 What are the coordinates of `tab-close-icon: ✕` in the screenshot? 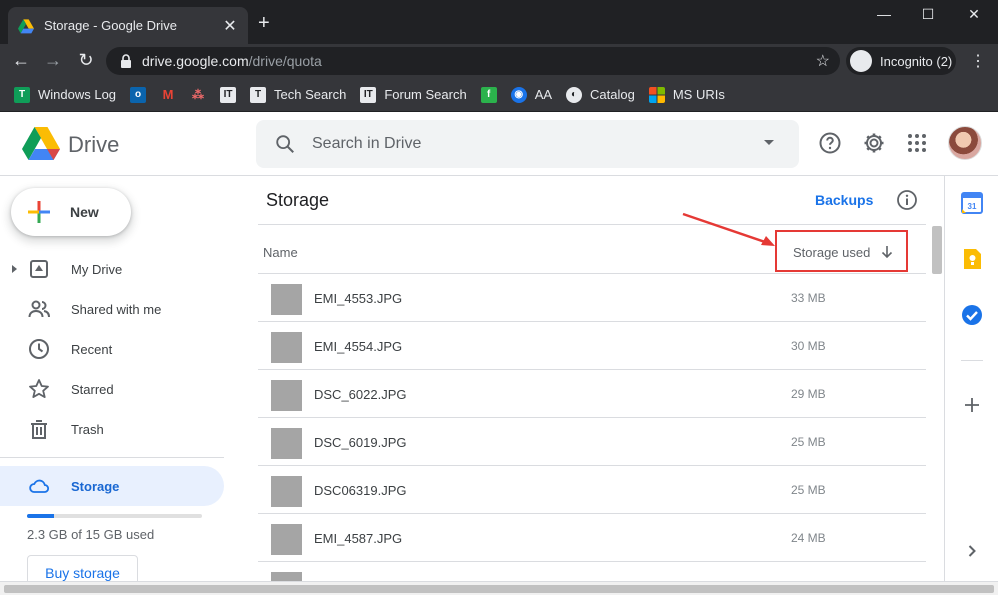 It's located at (230, 26).